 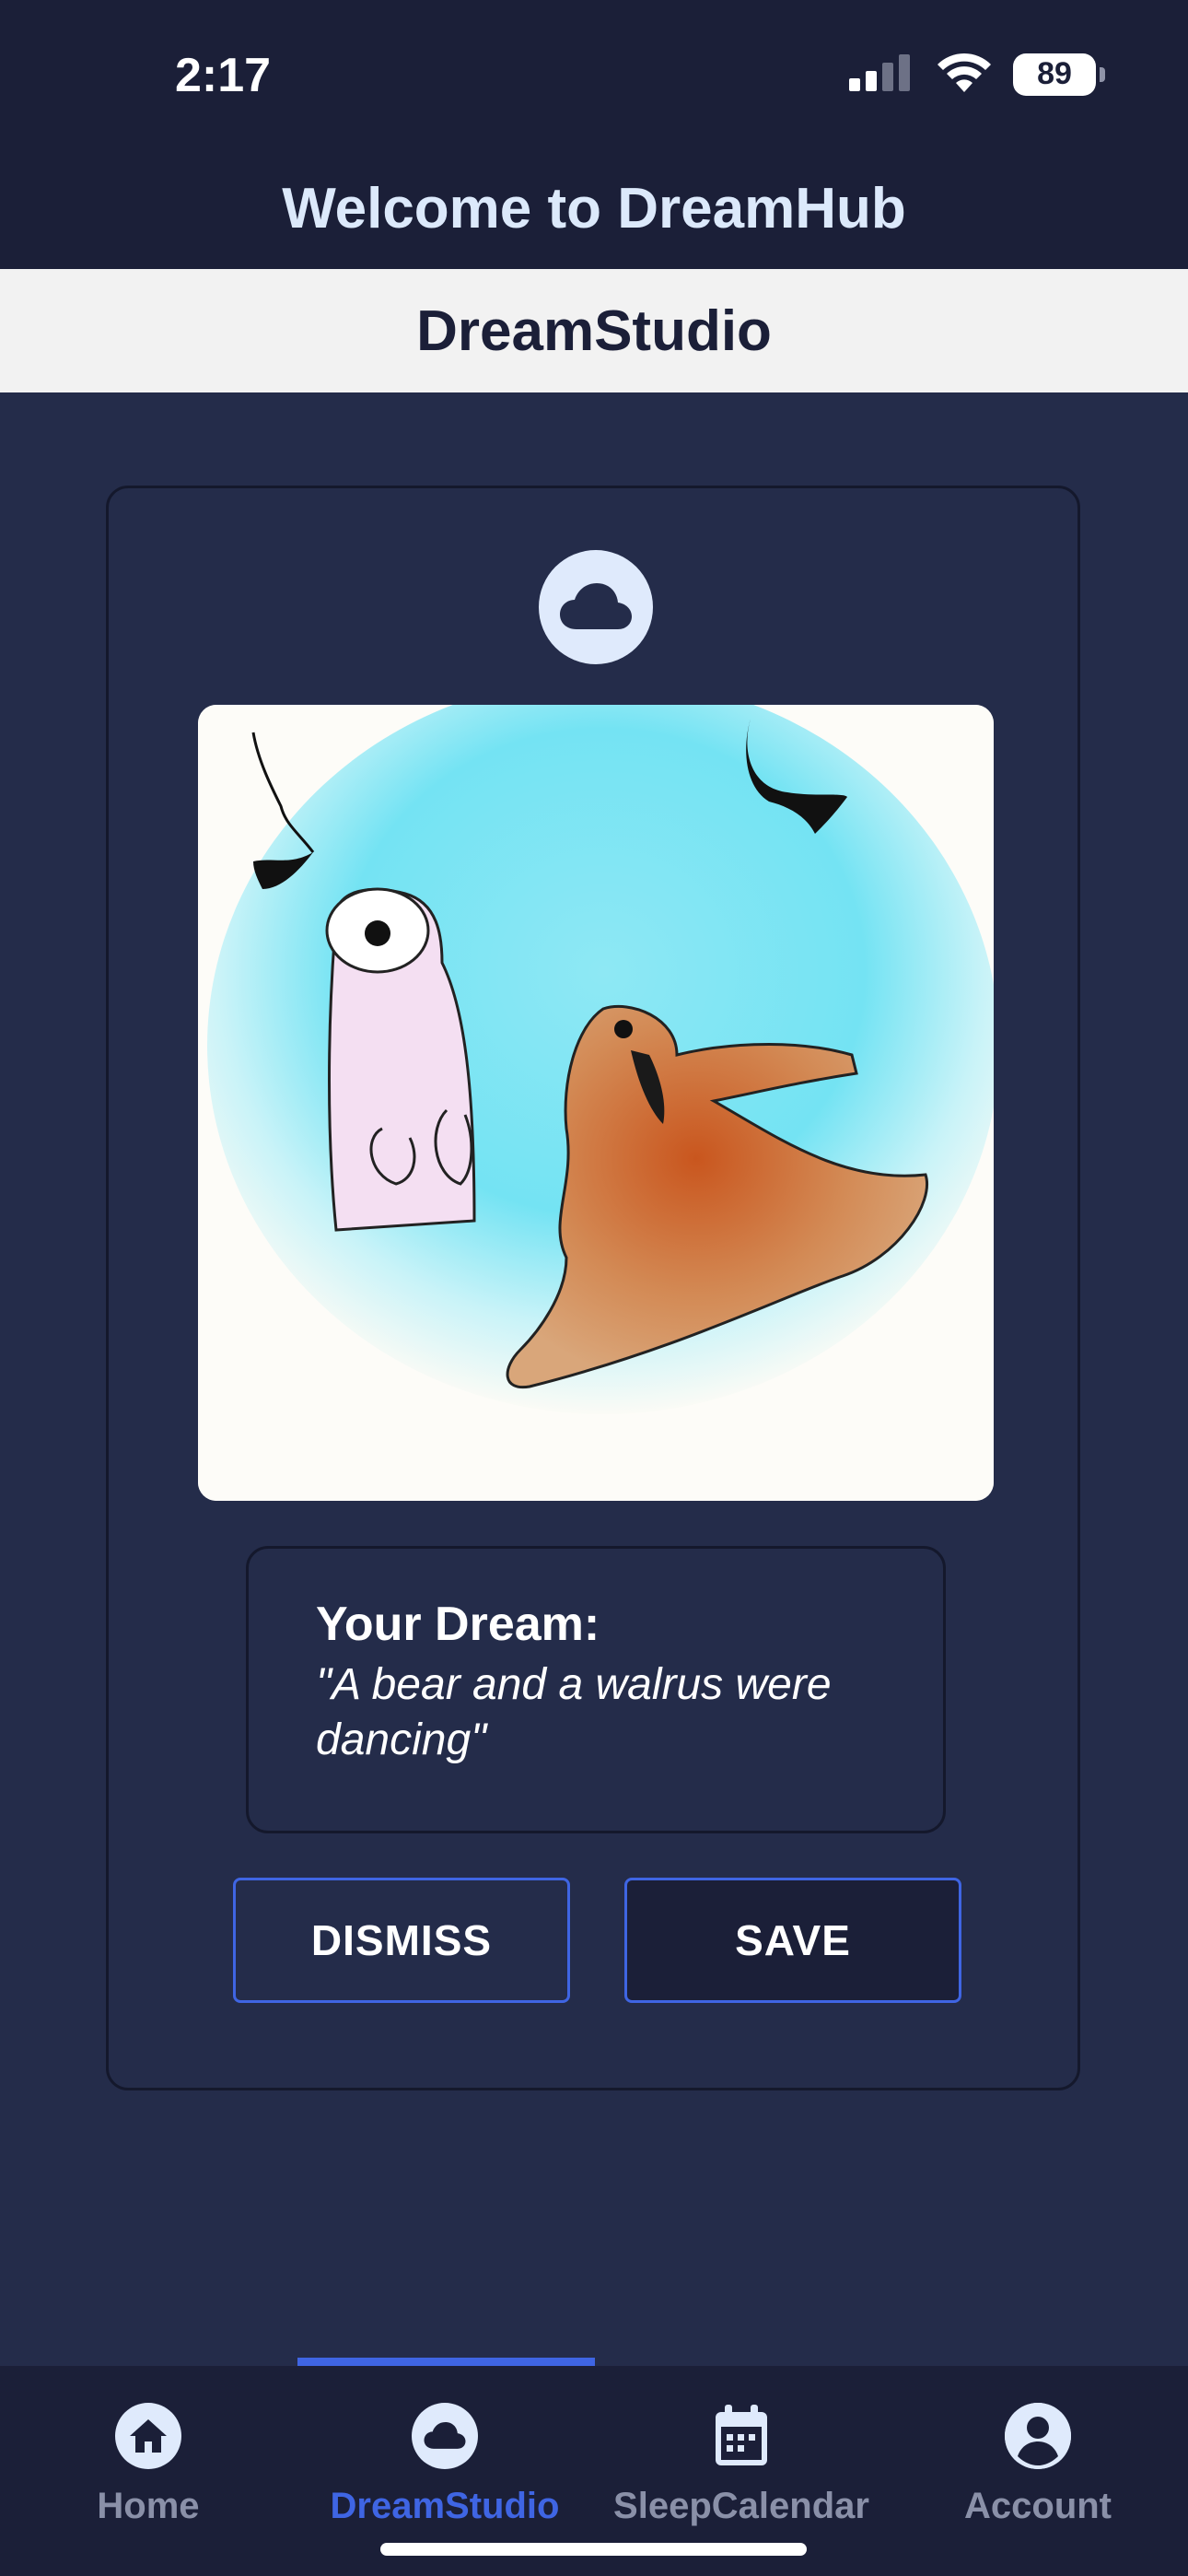 I want to click on battery-icon: 89, so click(x=1059, y=74).